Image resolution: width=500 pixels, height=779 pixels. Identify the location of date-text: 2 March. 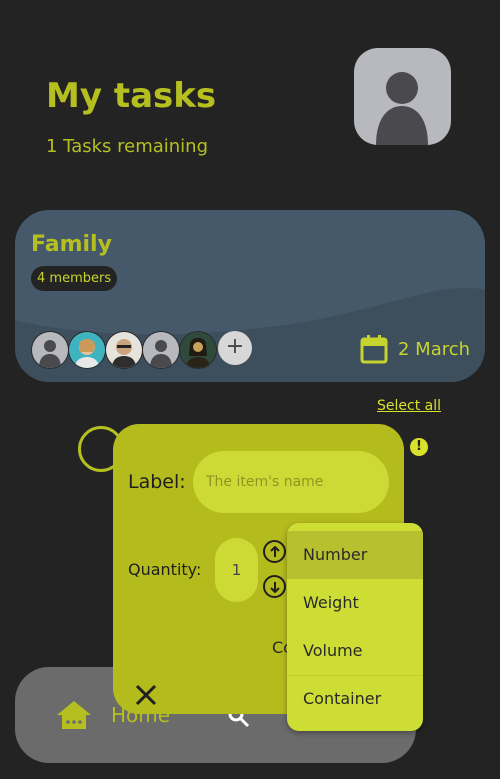
(434, 349).